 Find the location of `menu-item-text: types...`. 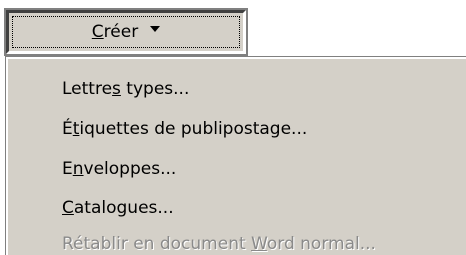

menu-item-text: types... is located at coordinates (155, 89).